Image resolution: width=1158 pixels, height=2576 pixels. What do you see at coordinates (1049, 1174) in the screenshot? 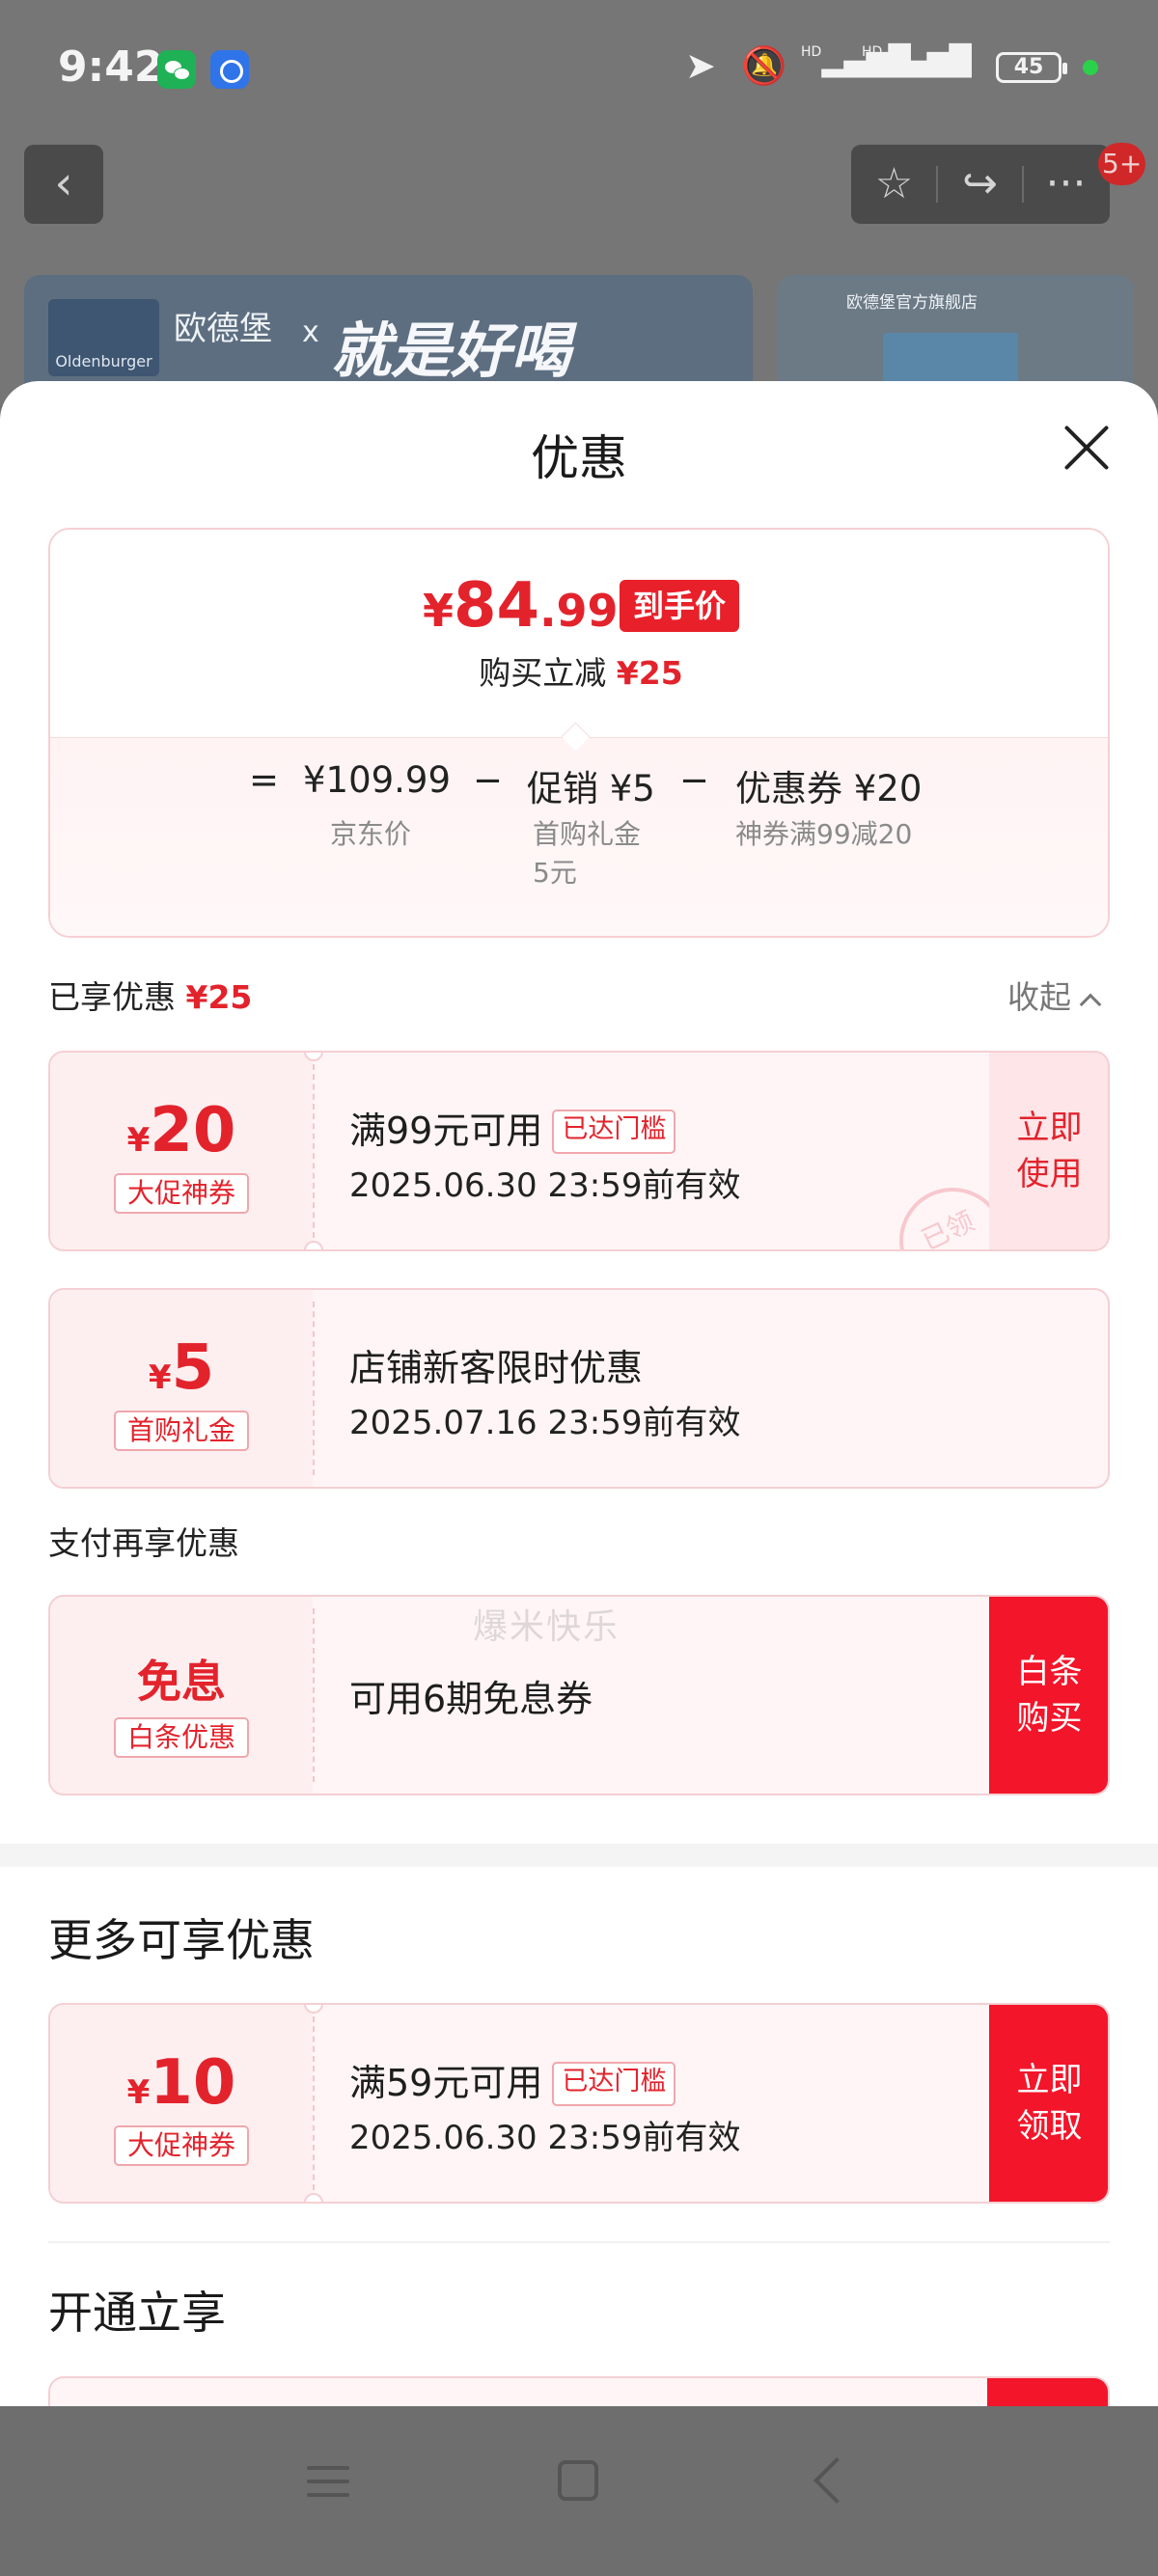
I see `action-label-line2: 使用` at bounding box center [1049, 1174].